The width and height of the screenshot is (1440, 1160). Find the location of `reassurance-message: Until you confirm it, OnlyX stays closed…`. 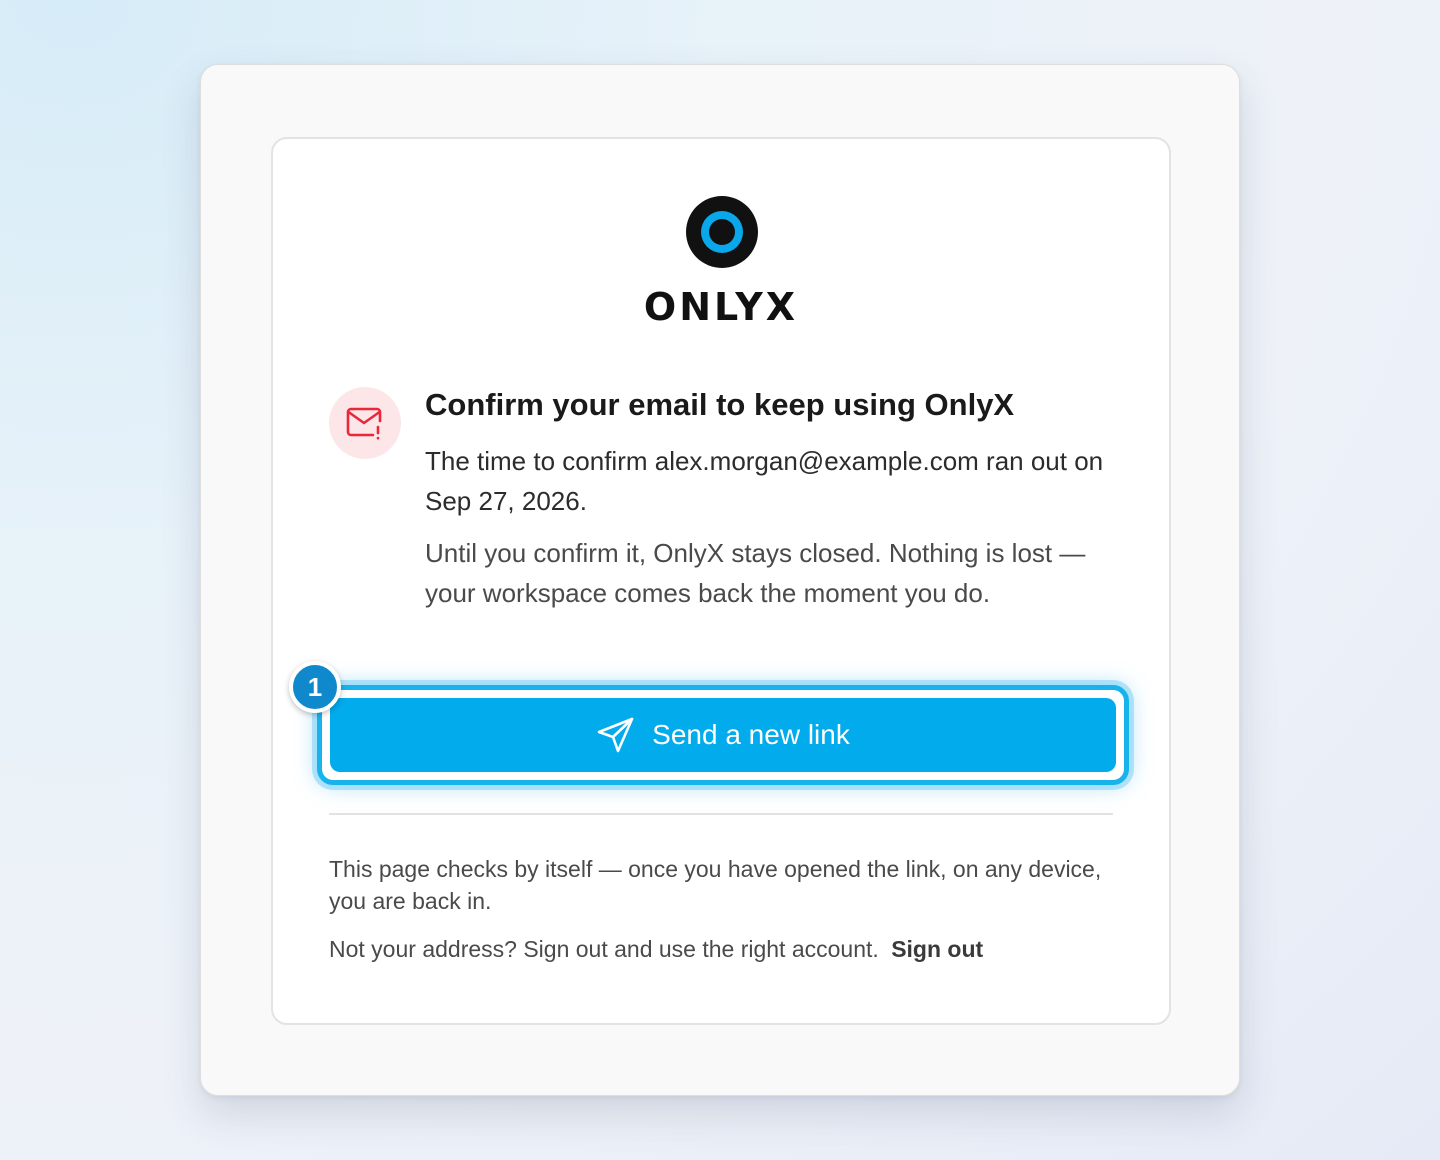

reassurance-message: Until you confirm it, OnlyX stays closed… is located at coordinates (755, 573).